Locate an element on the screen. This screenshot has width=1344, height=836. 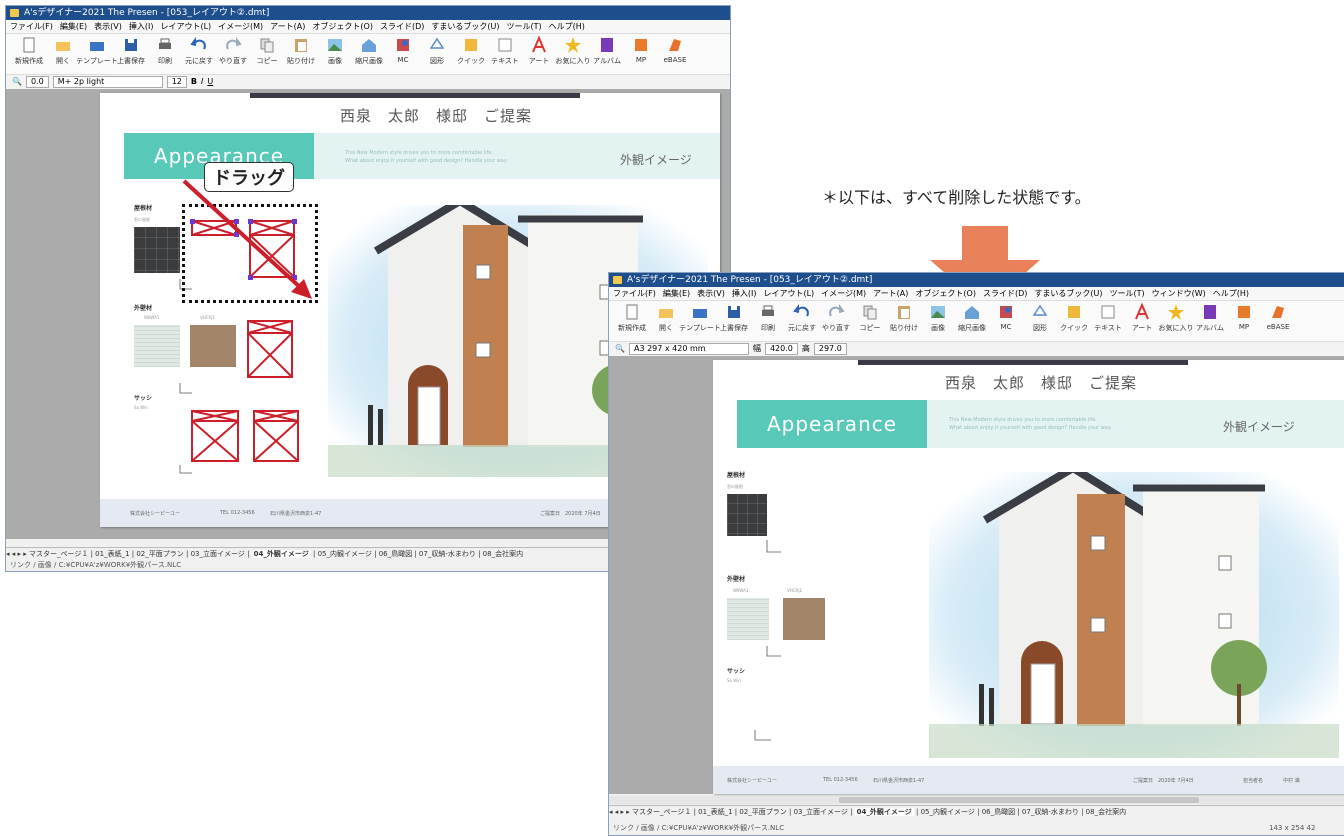
horizontal-scrollbar is located at coordinates (976, 800).